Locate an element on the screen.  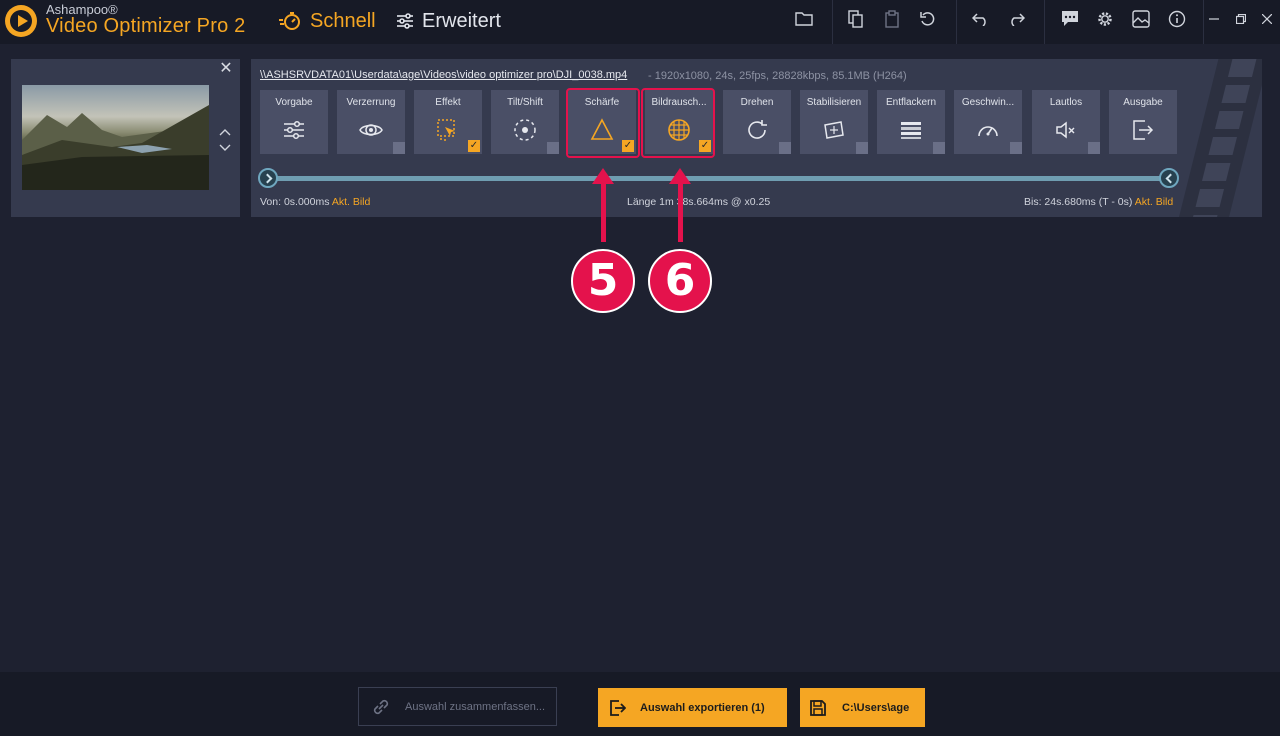
eye-icon is located at coordinates (371, 130).